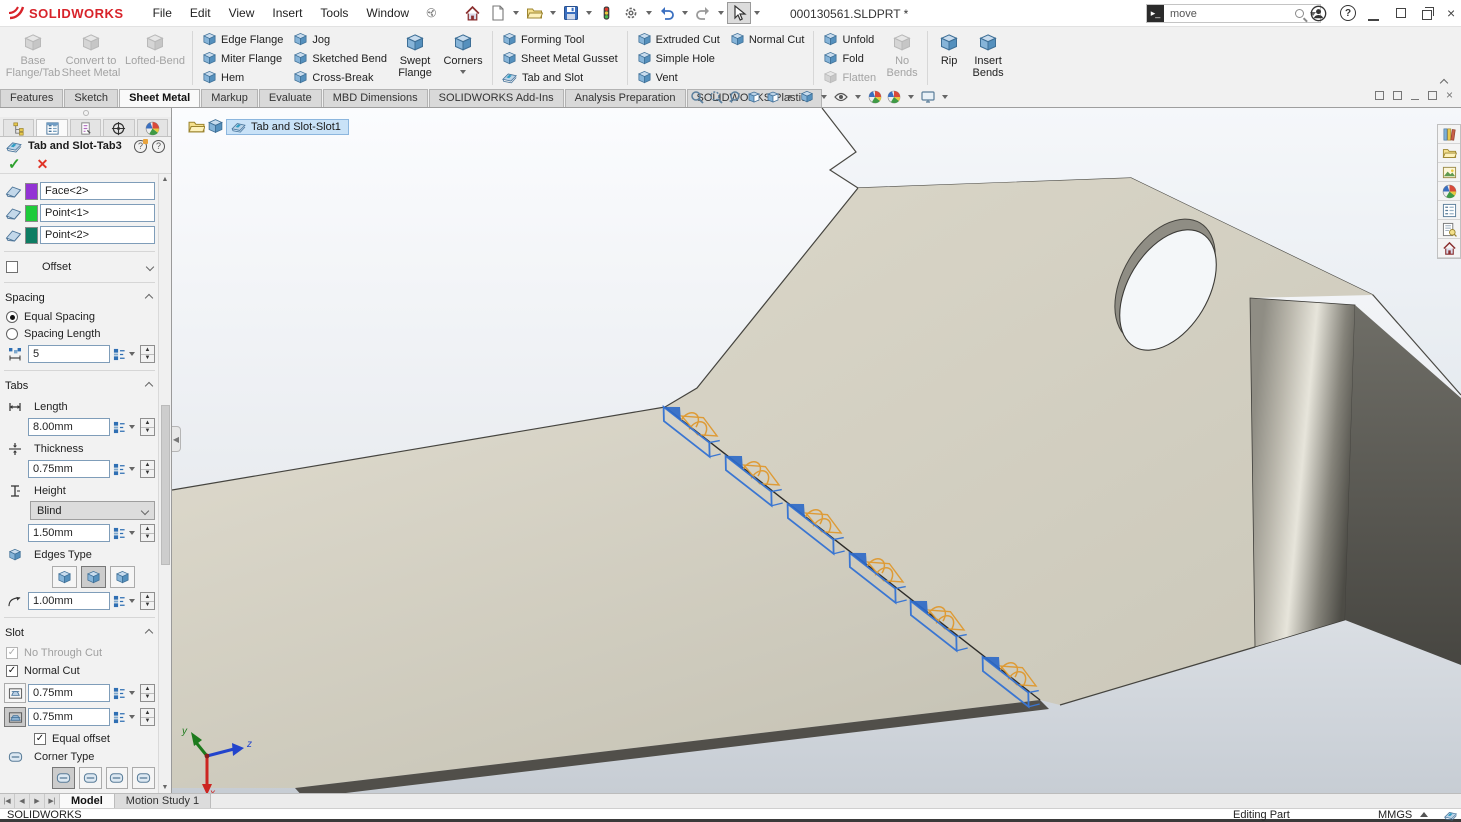 This screenshot has height=822, width=1461. What do you see at coordinates (69, 693) in the screenshot?
I see `slot-offset1-input: 0.75mm` at bounding box center [69, 693].